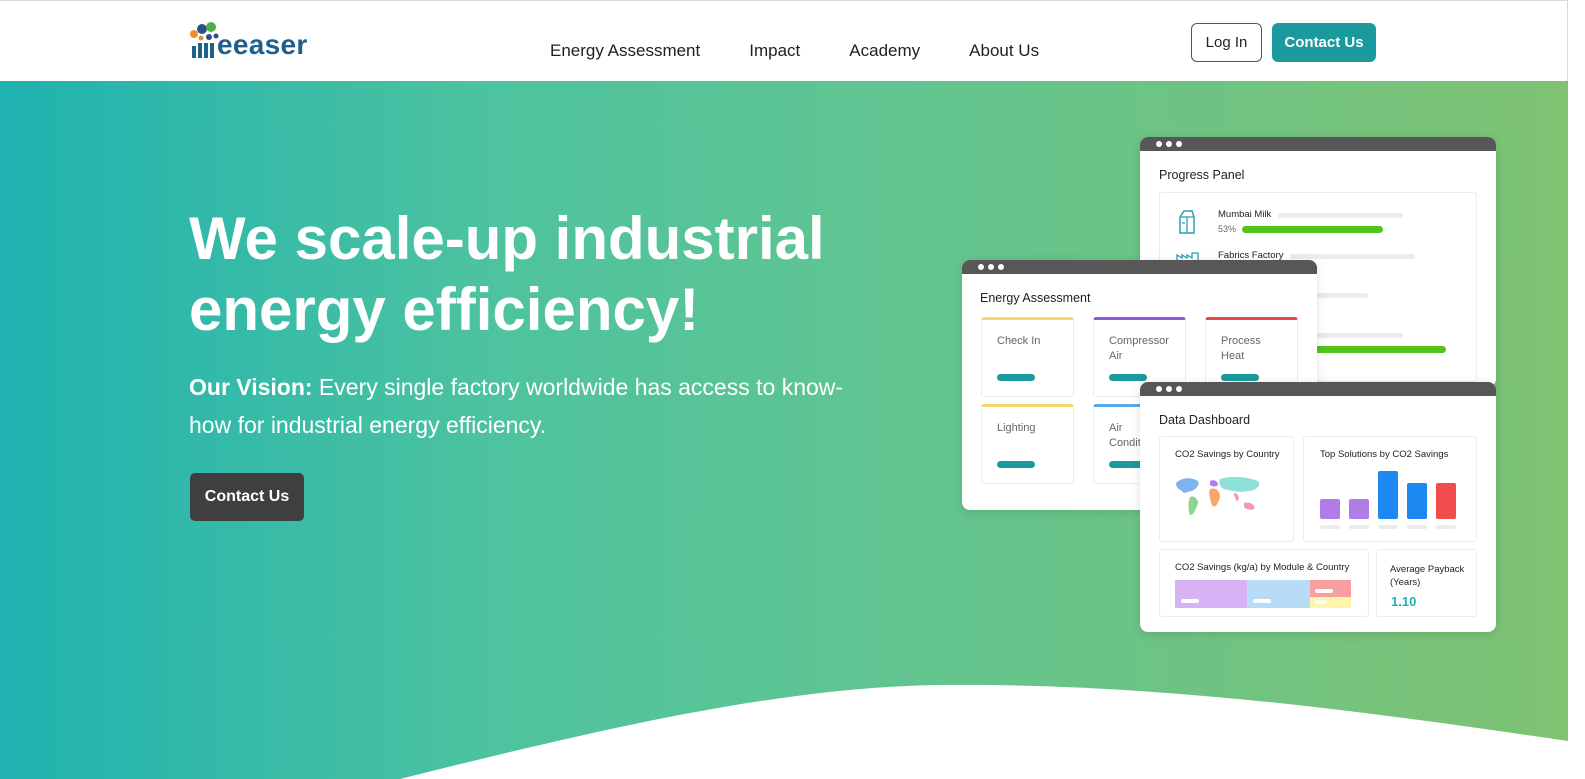  I want to click on nav-item-about-us: About Us, so click(1004, 51).